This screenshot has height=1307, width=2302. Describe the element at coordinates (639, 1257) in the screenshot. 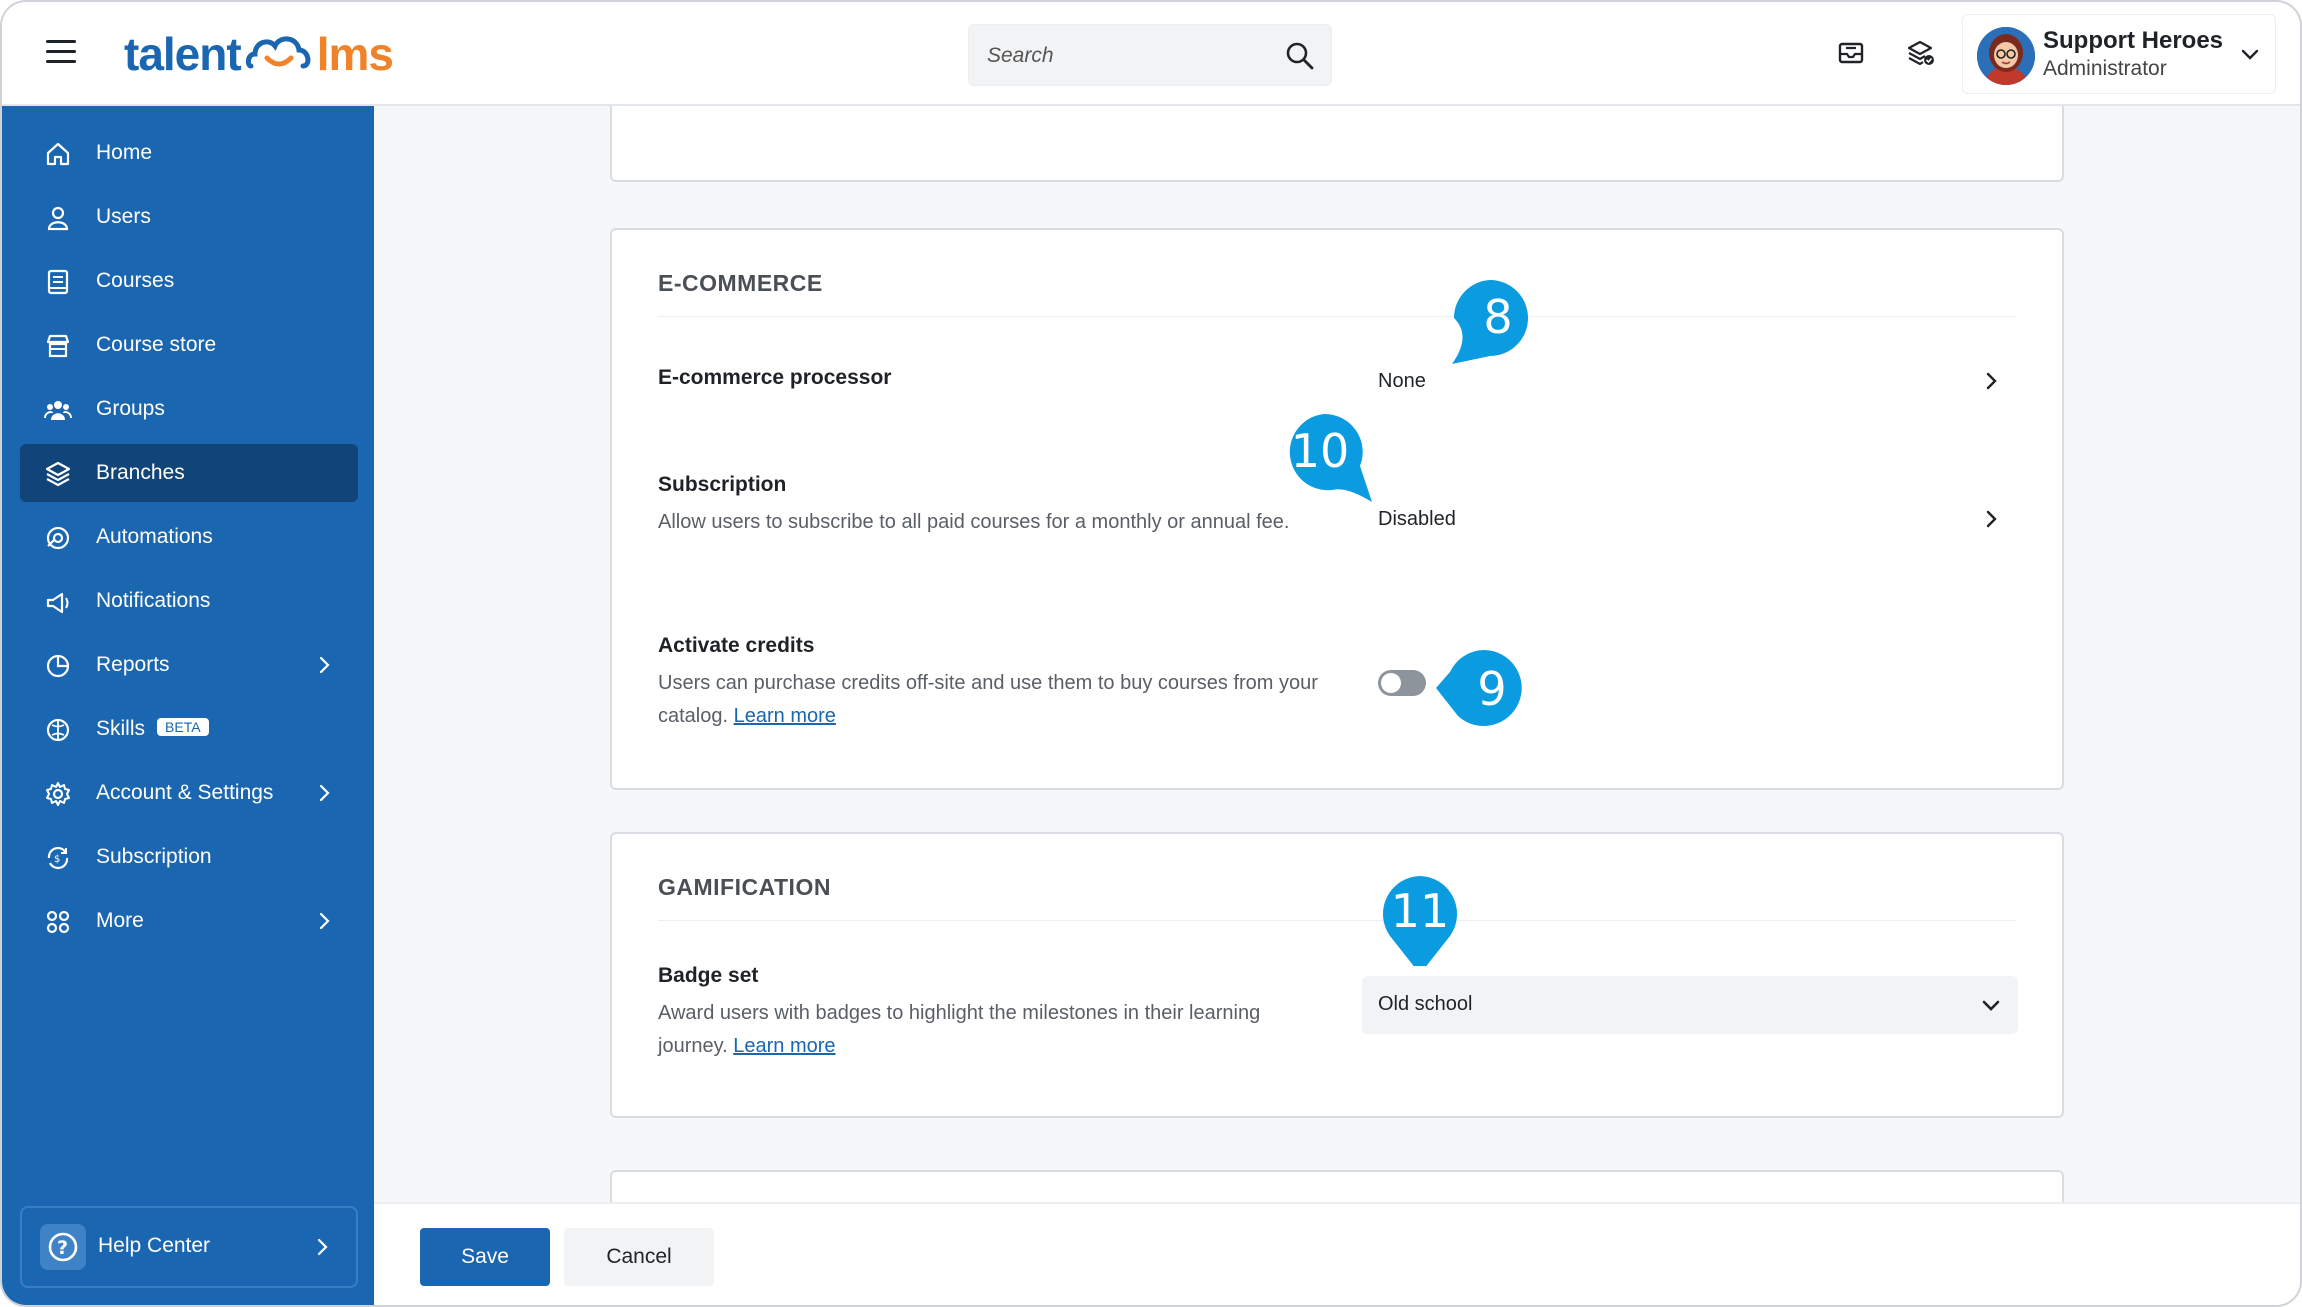

I see `cancel-button: Cancel` at that location.